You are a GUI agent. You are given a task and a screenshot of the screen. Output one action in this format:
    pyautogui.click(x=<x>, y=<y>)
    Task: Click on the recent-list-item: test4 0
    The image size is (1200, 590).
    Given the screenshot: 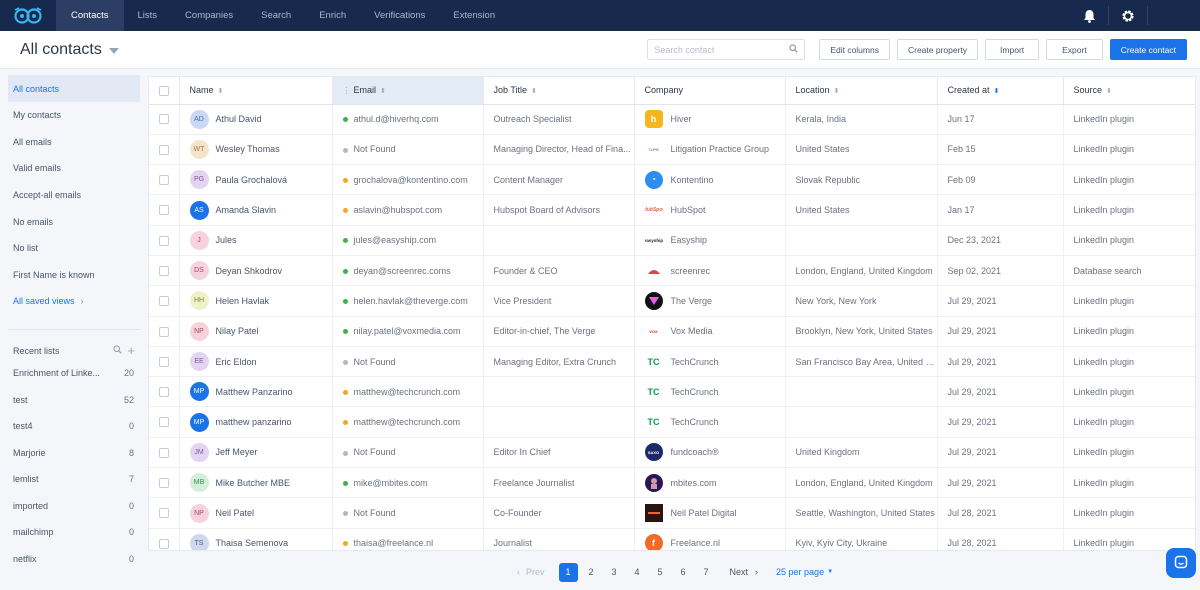 What is the action you would take?
    pyautogui.click(x=74, y=426)
    